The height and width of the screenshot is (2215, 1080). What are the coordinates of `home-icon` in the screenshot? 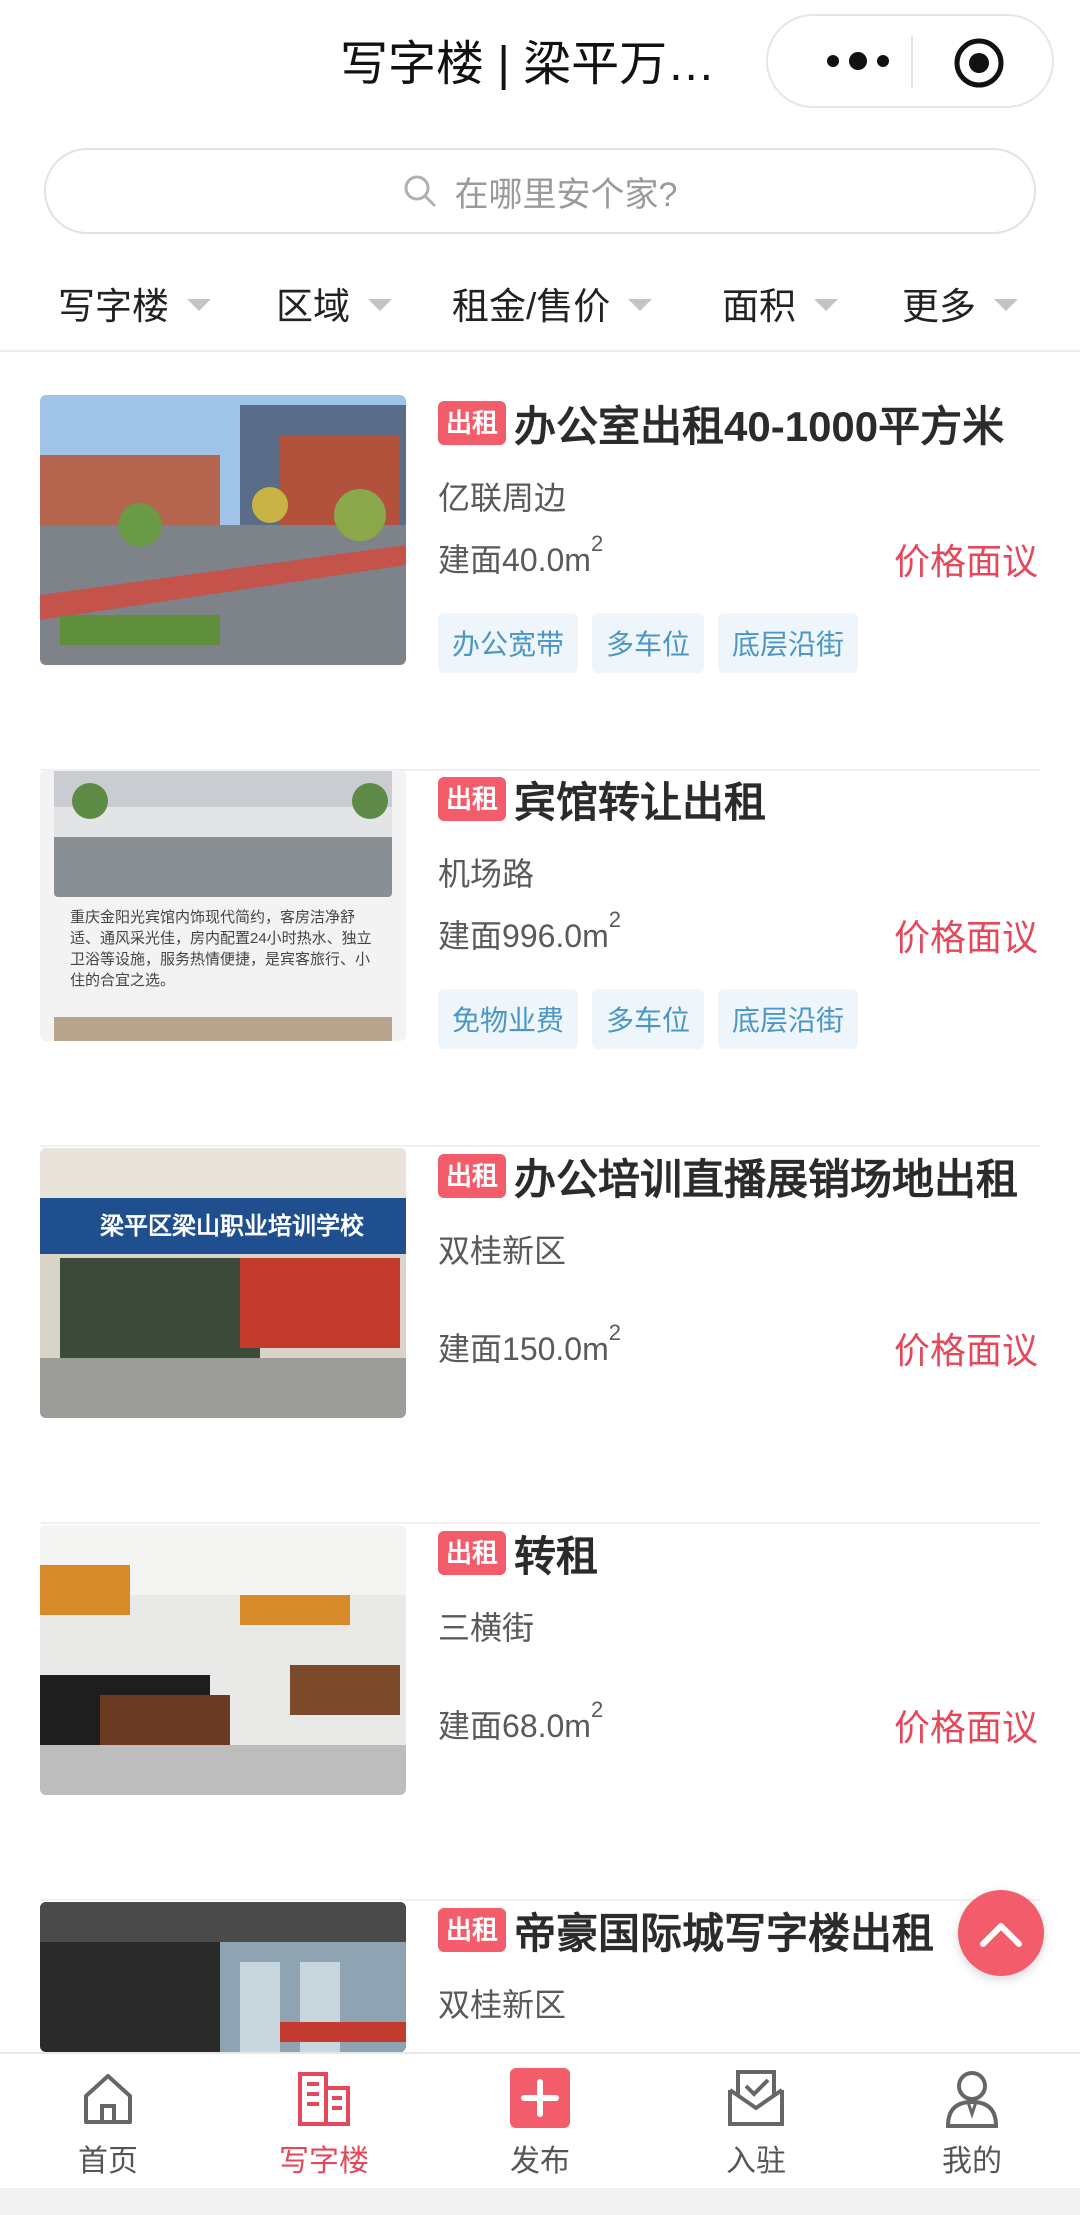 It's located at (108, 2099).